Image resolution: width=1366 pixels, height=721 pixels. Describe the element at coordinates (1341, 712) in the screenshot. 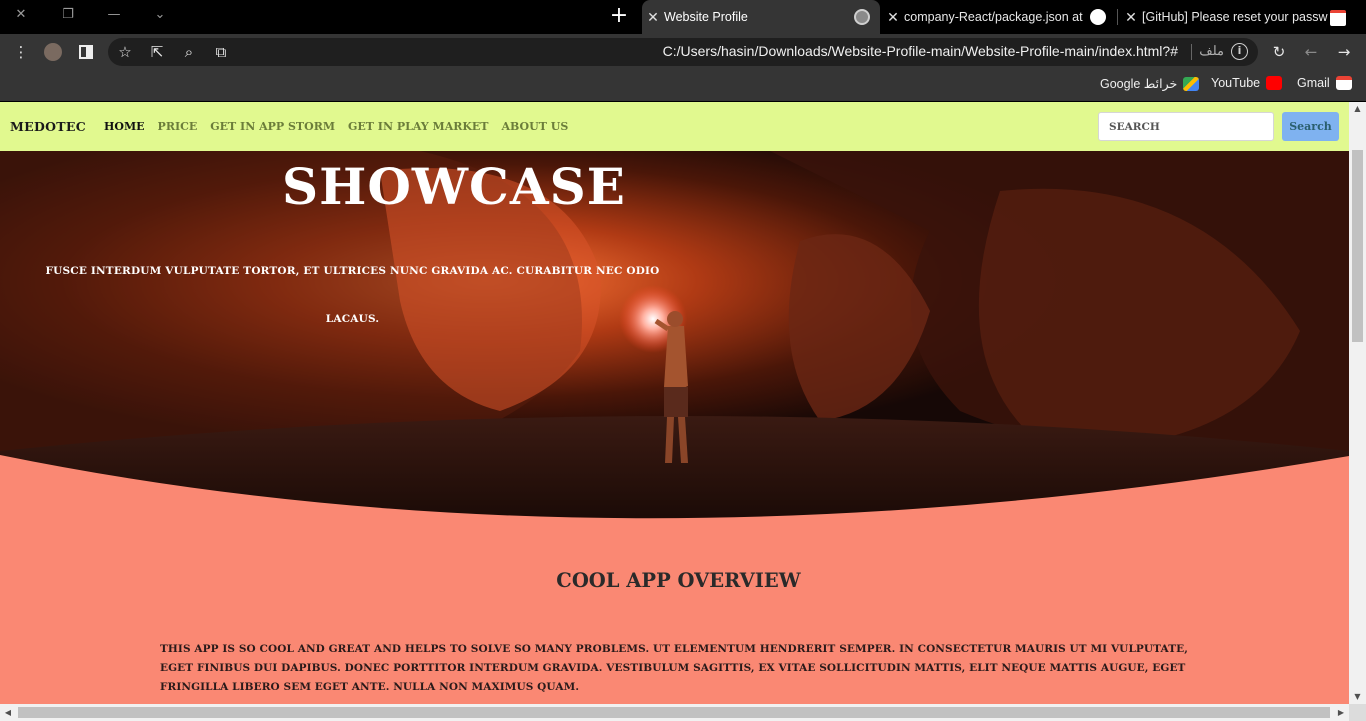

I see `scroll-right-icon: ▶` at that location.